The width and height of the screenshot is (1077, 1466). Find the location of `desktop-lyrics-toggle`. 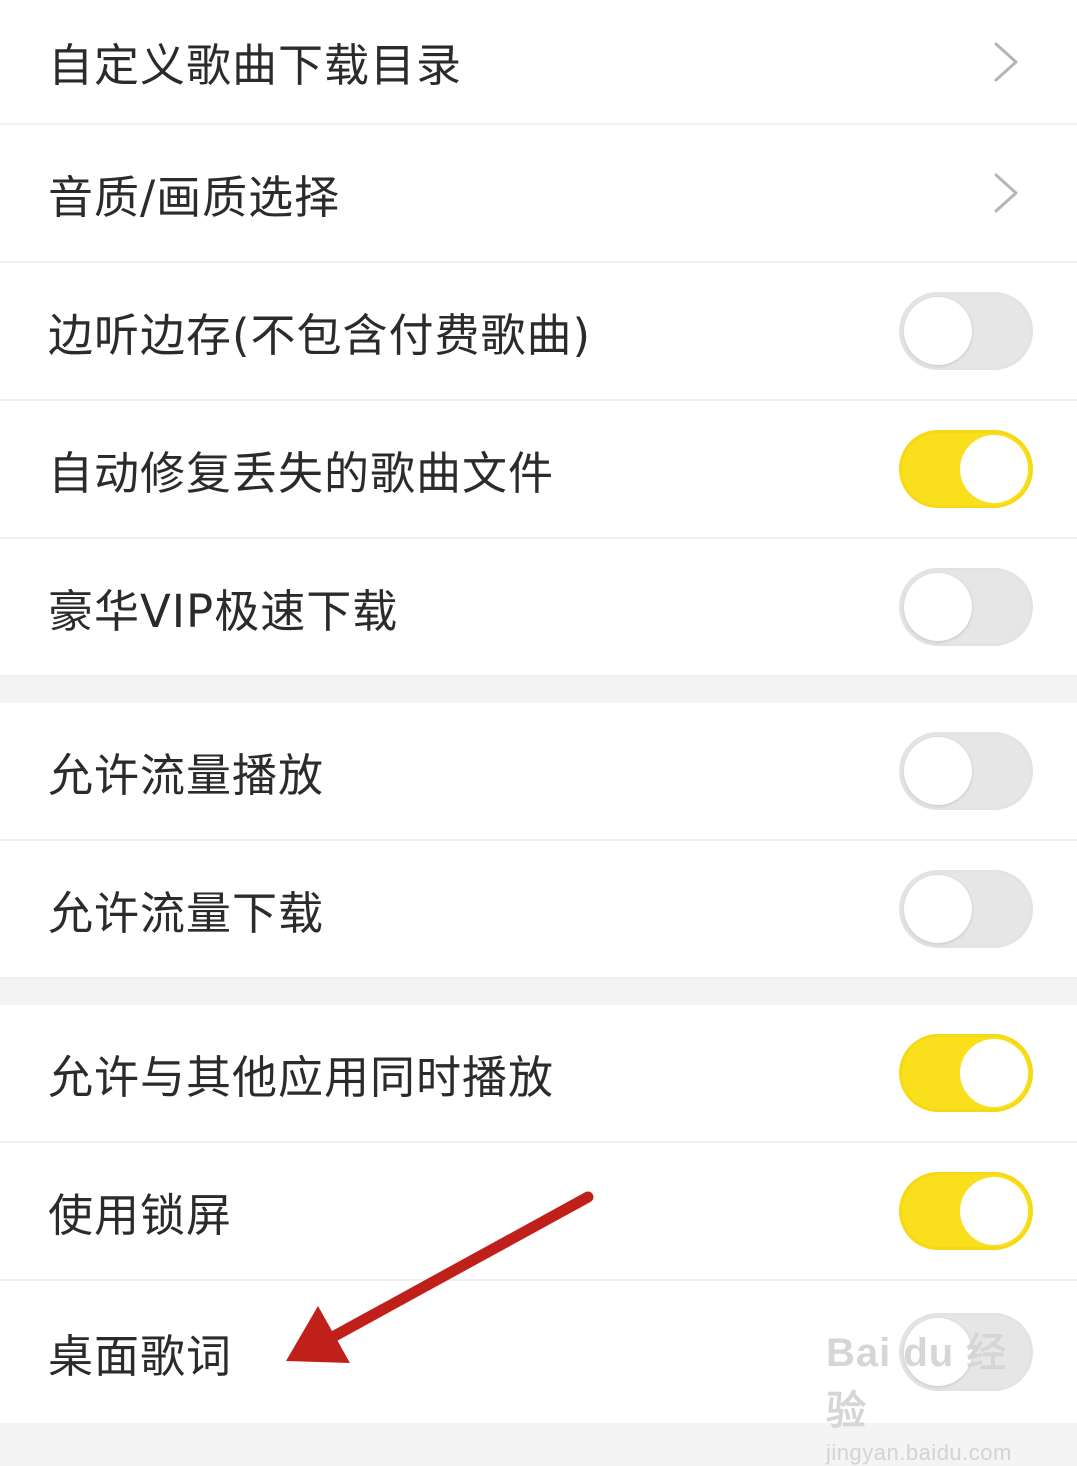

desktop-lyrics-toggle is located at coordinates (966, 1352).